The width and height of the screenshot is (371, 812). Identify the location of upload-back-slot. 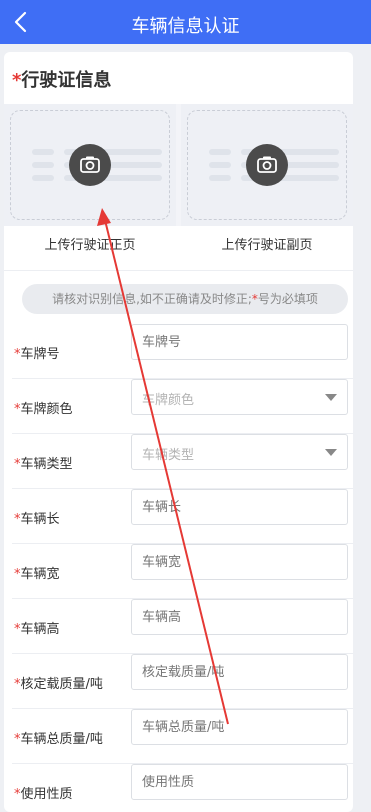
(267, 165).